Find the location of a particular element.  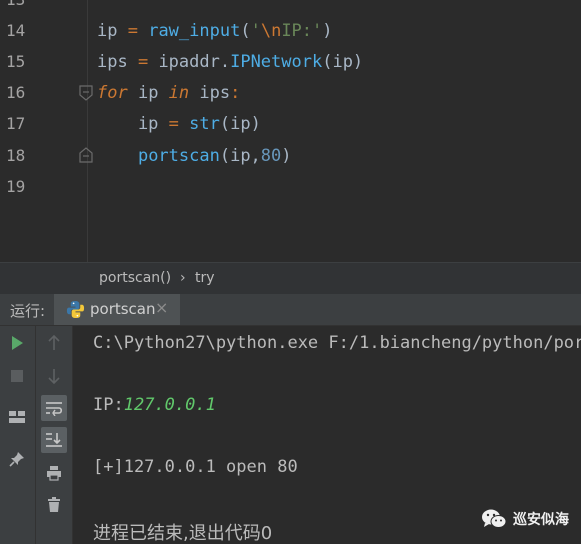

run-toolbar-secondary is located at coordinates (54, 435).